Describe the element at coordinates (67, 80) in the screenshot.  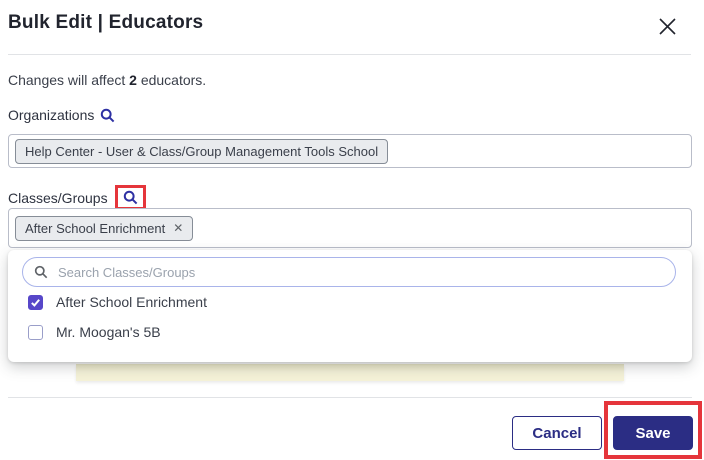
I see `subtitle-prefix: Changes will affect` at that location.